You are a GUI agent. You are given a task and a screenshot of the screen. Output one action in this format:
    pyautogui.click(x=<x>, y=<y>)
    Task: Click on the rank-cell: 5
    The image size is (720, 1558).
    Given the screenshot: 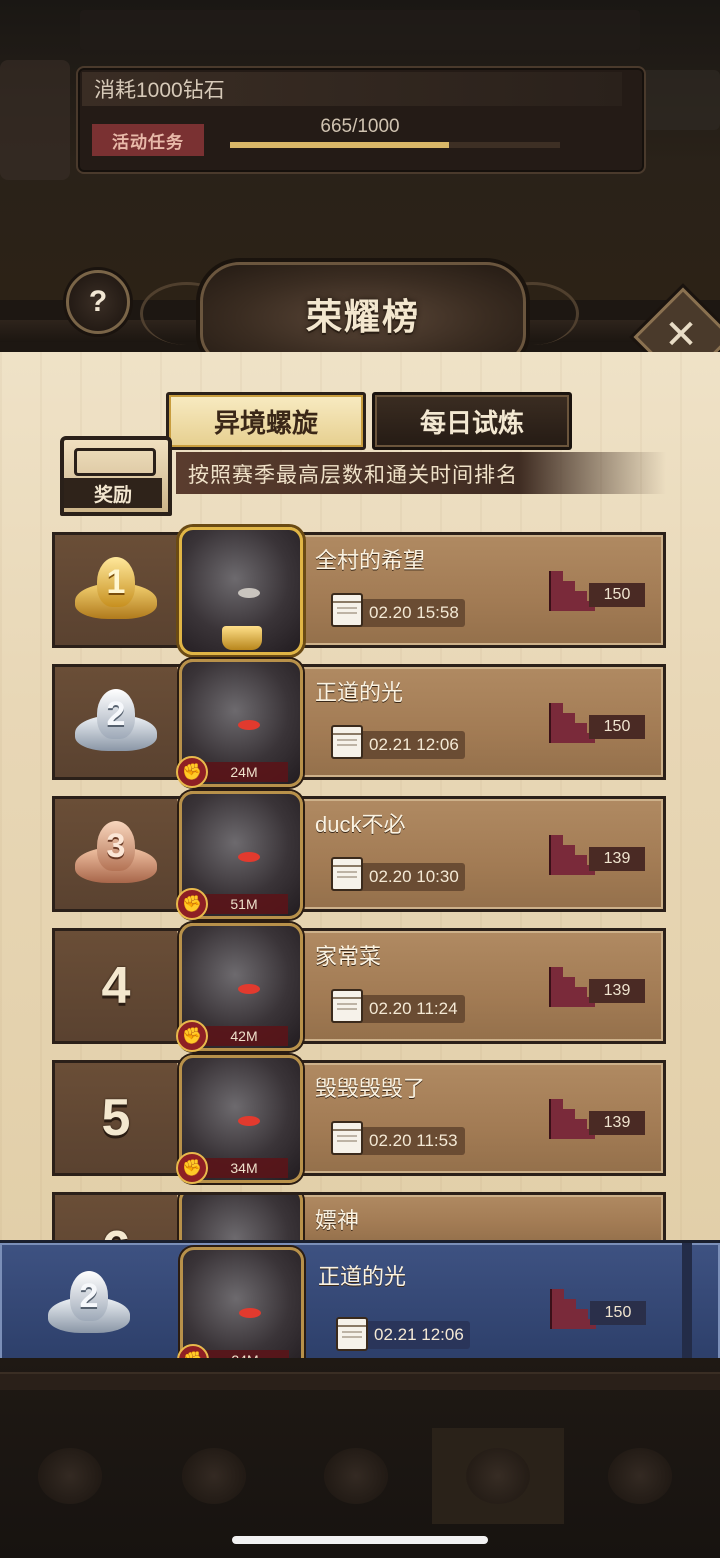 What is the action you would take?
    pyautogui.click(x=116, y=1118)
    